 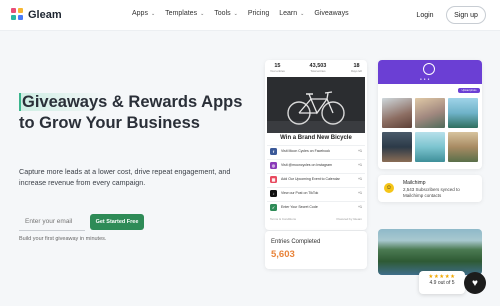 I want to click on entries-completed-card: Entries Completed 5,603, so click(x=316, y=250).